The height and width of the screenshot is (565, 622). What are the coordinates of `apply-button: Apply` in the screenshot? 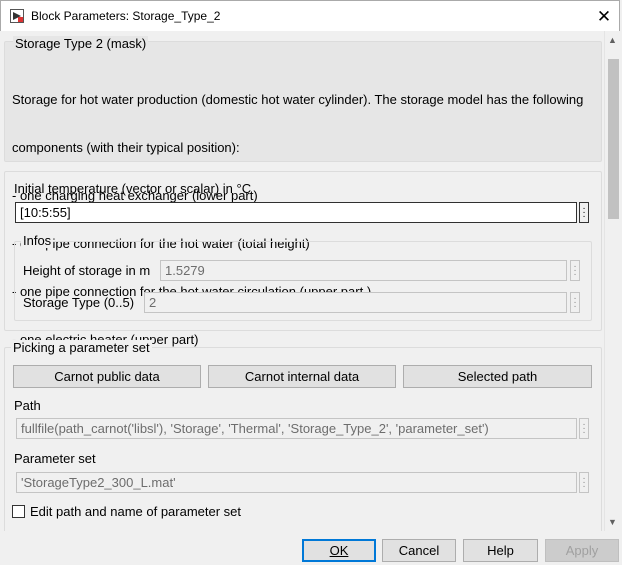 It's located at (582, 550).